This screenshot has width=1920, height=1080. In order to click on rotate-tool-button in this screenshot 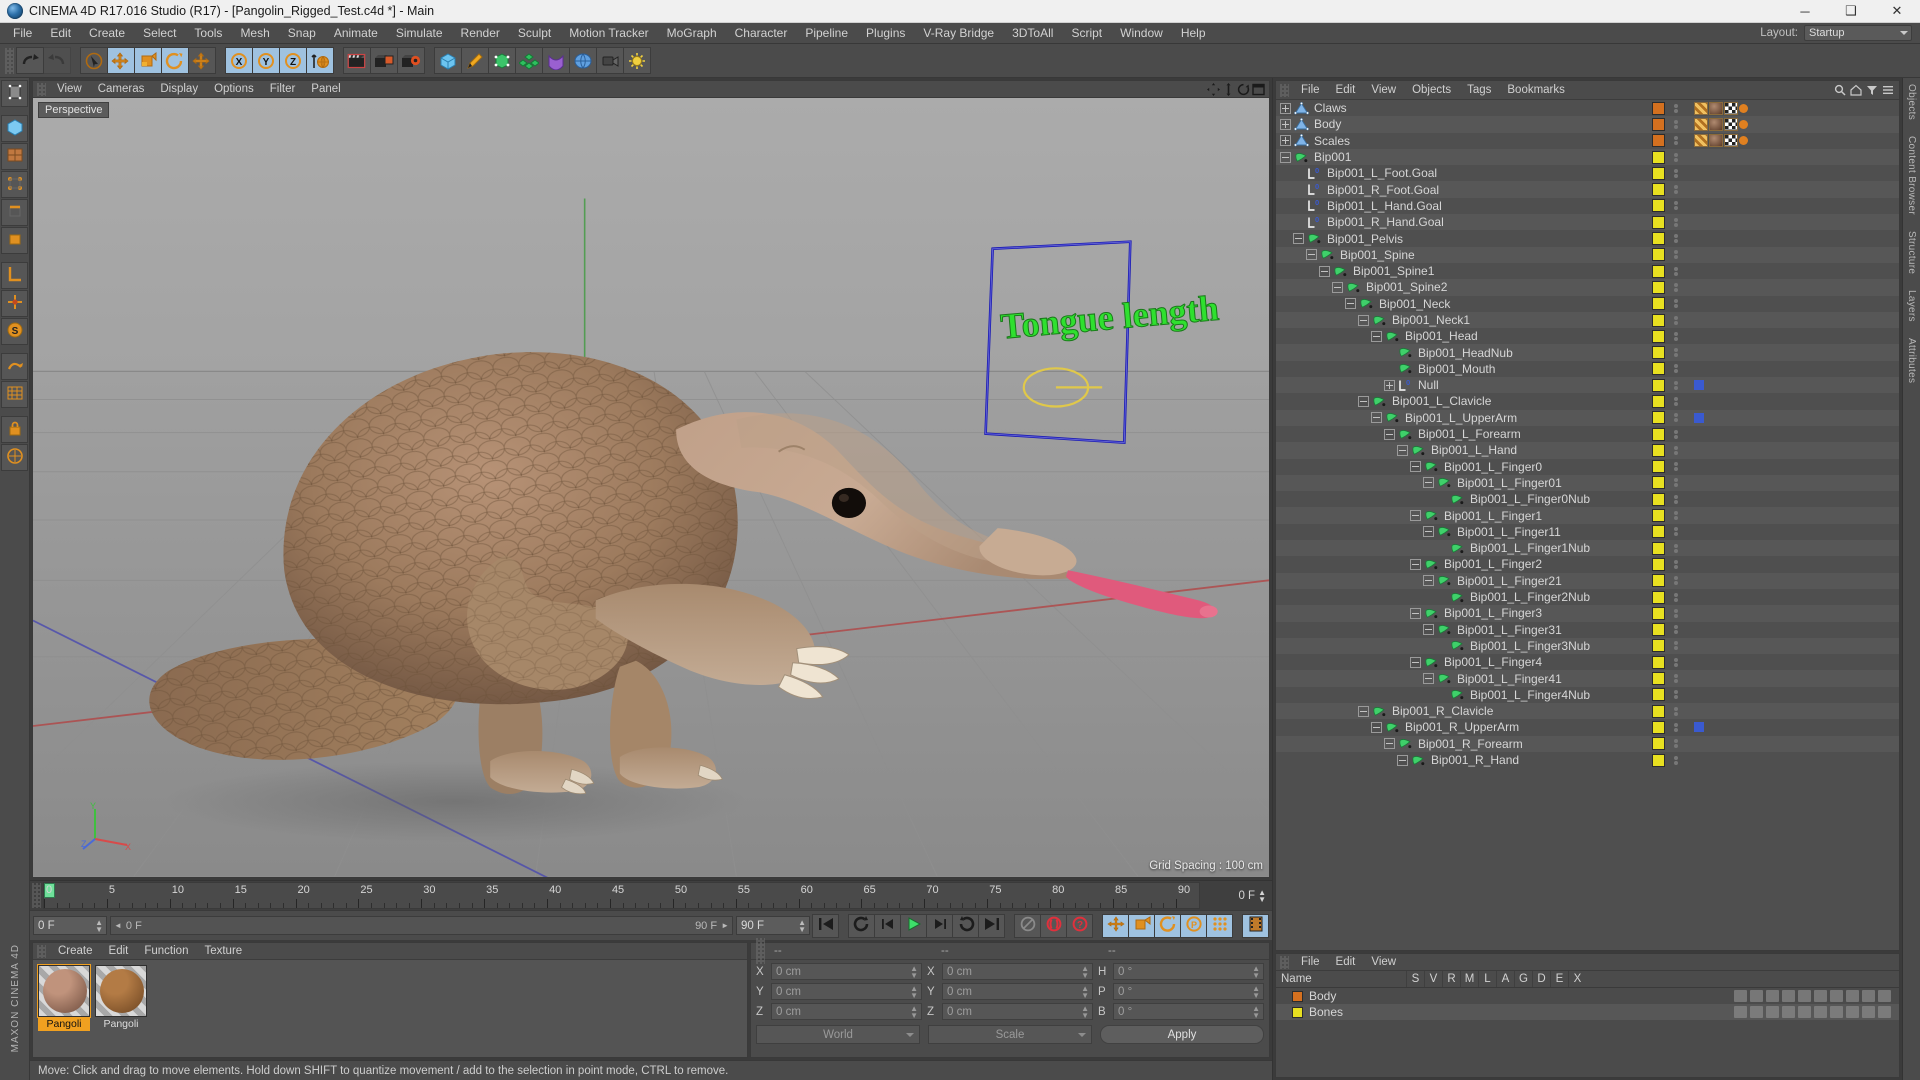, I will do `click(175, 60)`.